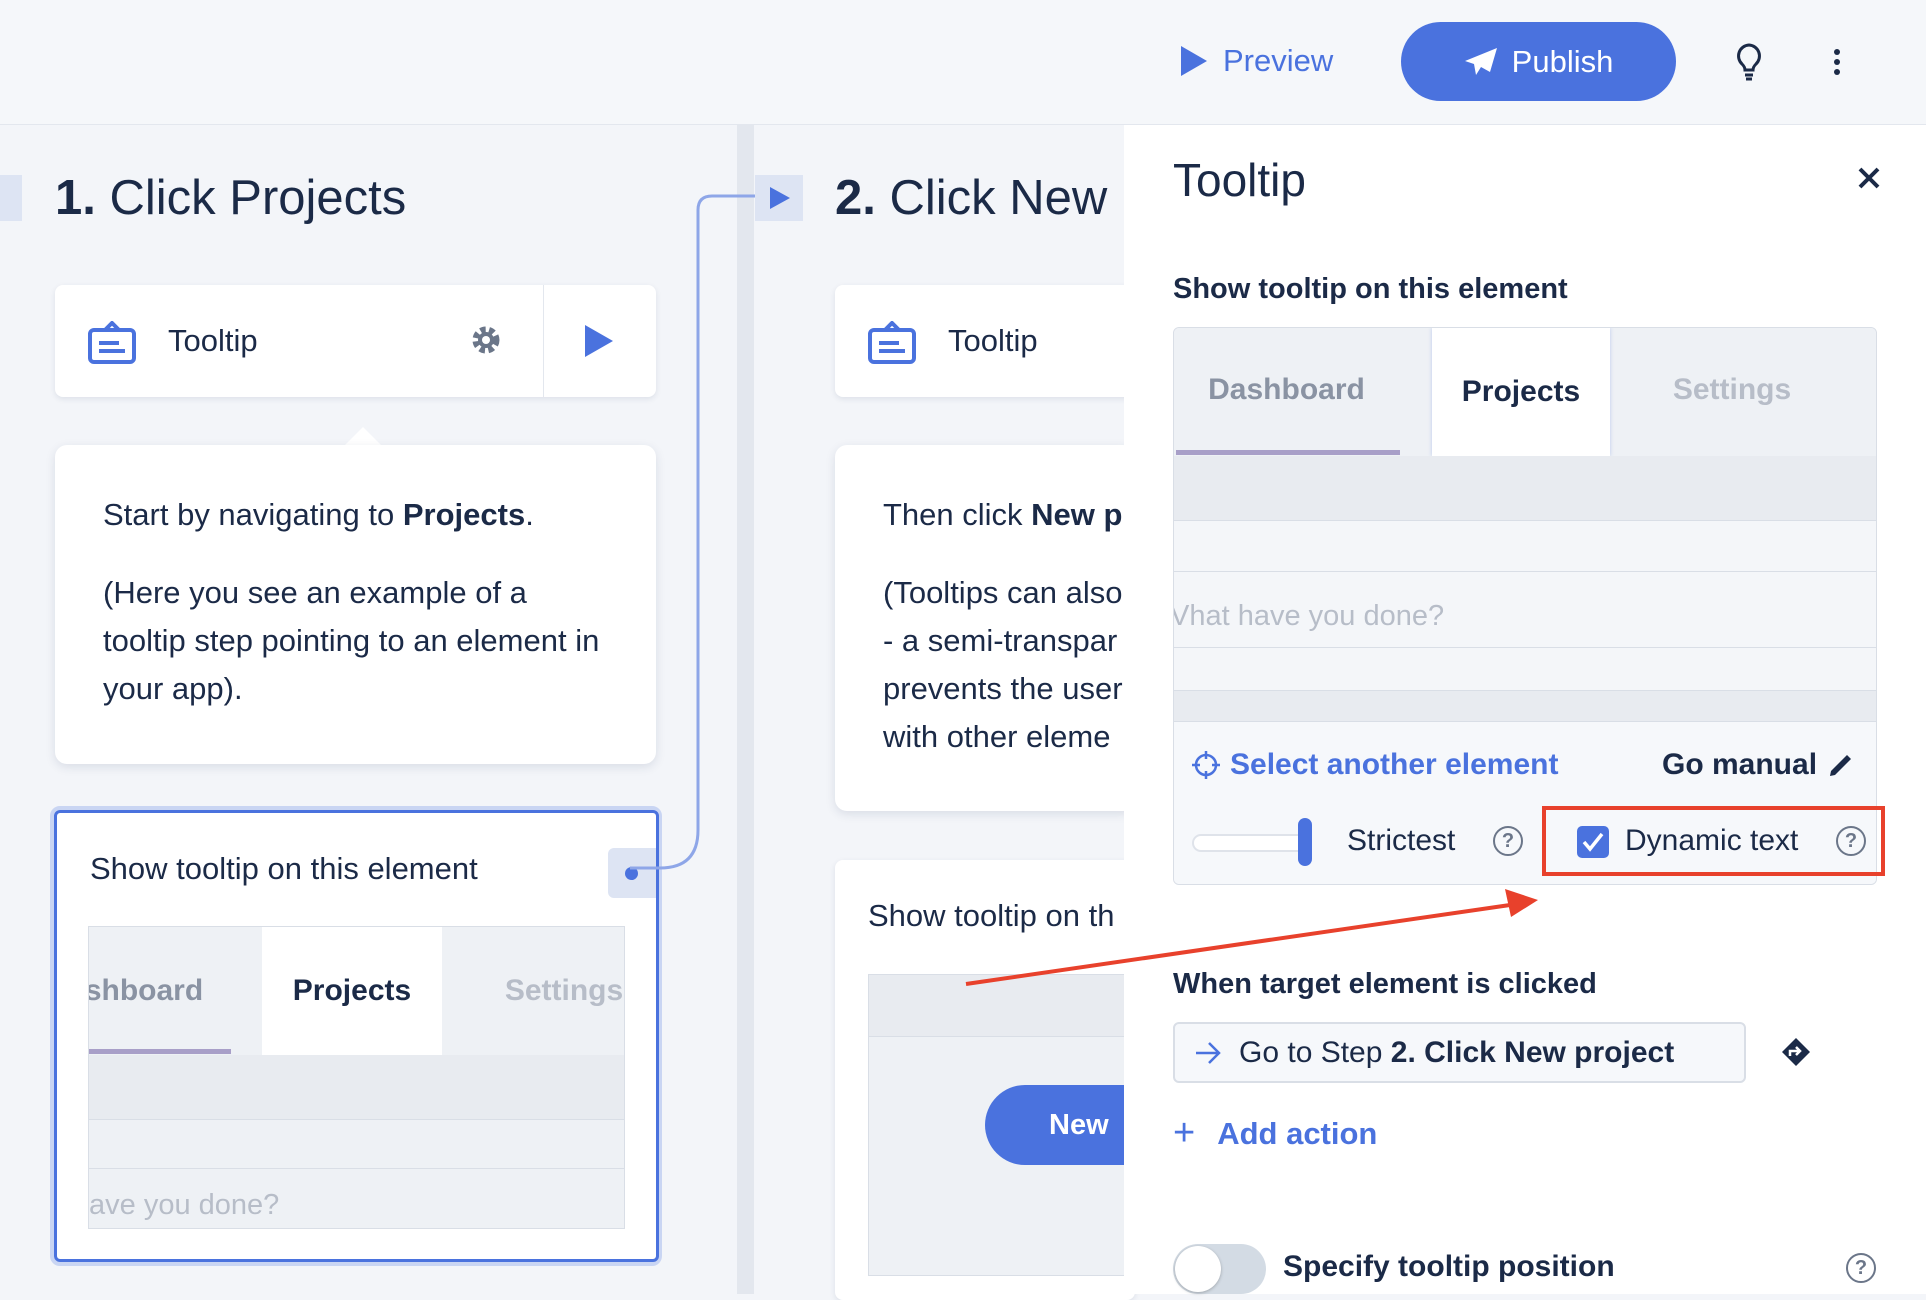 This screenshot has width=1926, height=1300. I want to click on panel-title: Tooltip, so click(1239, 180).